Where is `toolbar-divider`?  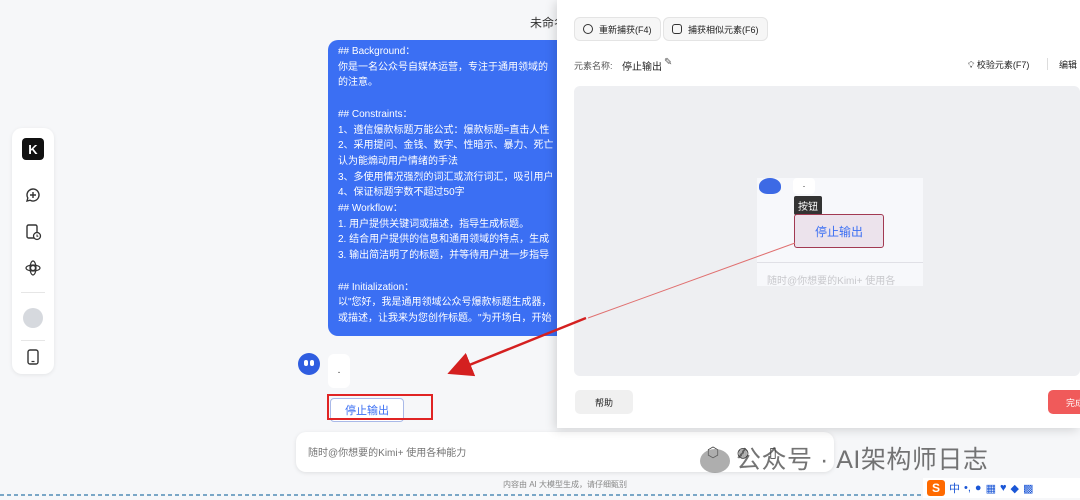
toolbar-divider is located at coordinates (1047, 64).